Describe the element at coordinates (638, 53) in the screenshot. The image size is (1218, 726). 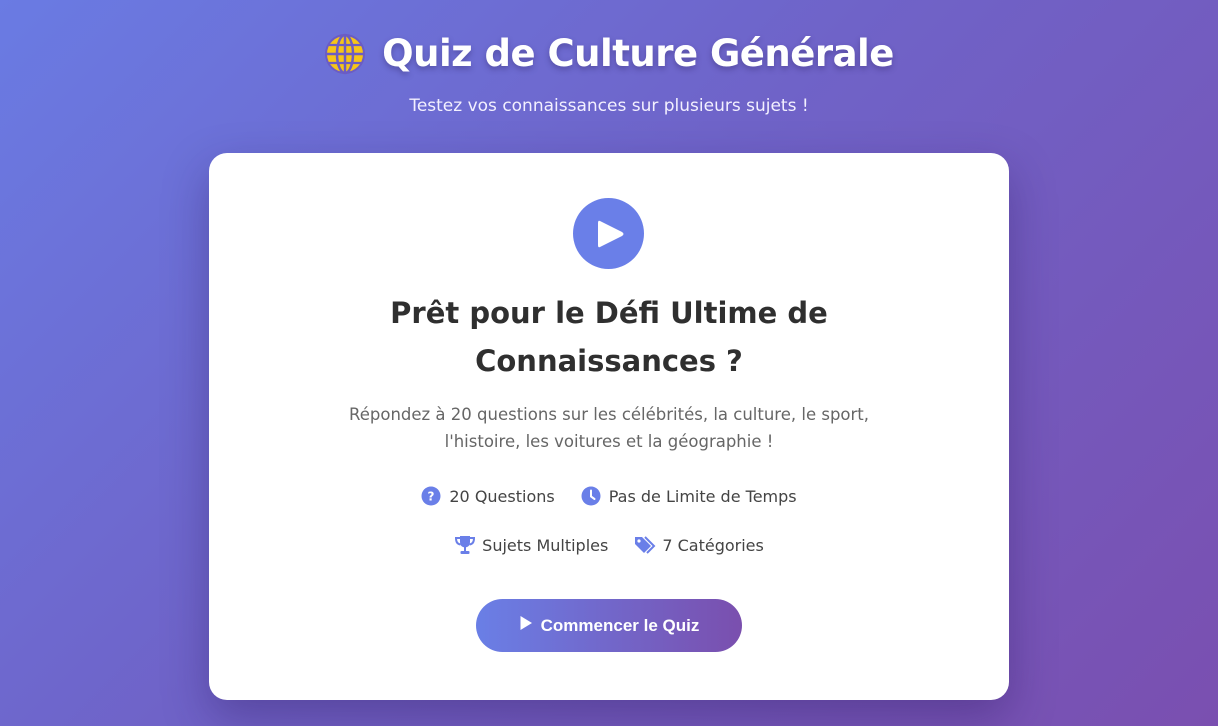
I see `page-title: Quiz de Culture Générale` at that location.